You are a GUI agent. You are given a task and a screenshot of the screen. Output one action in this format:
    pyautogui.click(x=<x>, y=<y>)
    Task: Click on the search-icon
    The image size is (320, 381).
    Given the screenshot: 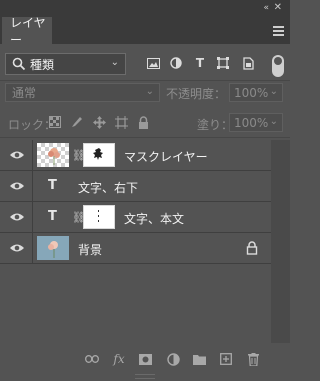 What is the action you would take?
    pyautogui.click(x=19, y=64)
    